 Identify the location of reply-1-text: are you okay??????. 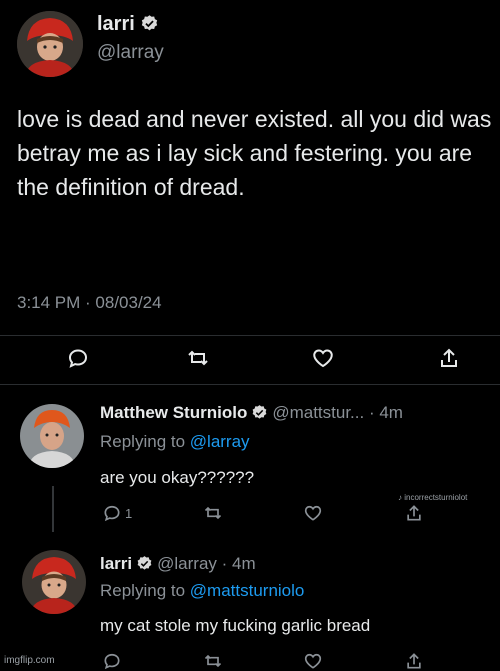
(177, 477).